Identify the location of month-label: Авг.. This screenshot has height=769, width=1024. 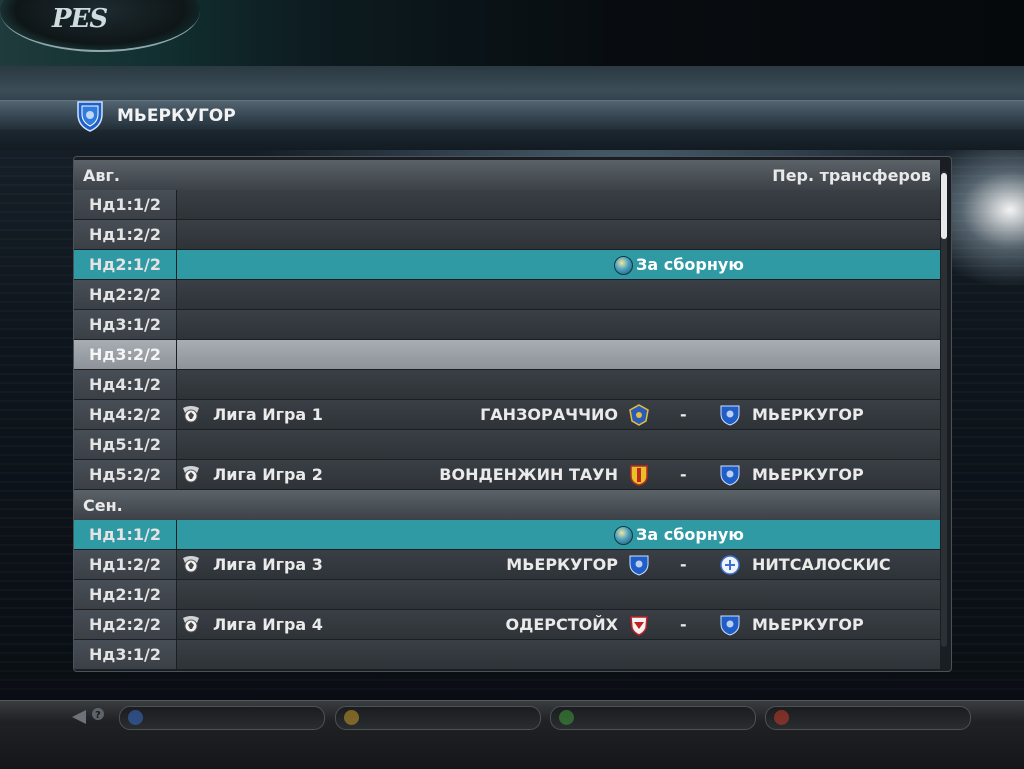
(101, 175).